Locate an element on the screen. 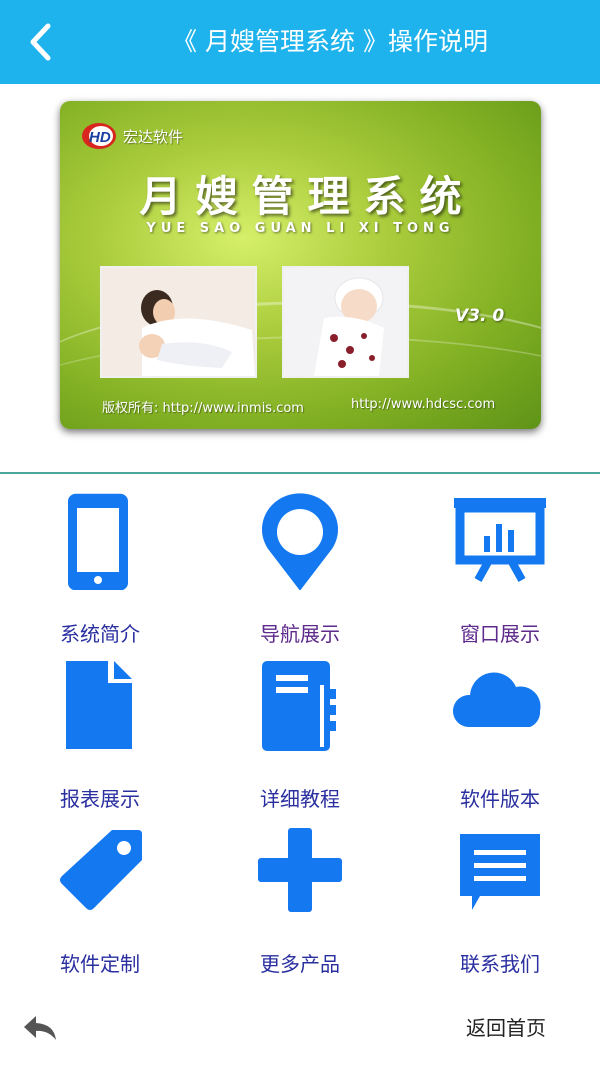  menu-item-window-display: 窗口展示 is located at coordinates (500, 563).